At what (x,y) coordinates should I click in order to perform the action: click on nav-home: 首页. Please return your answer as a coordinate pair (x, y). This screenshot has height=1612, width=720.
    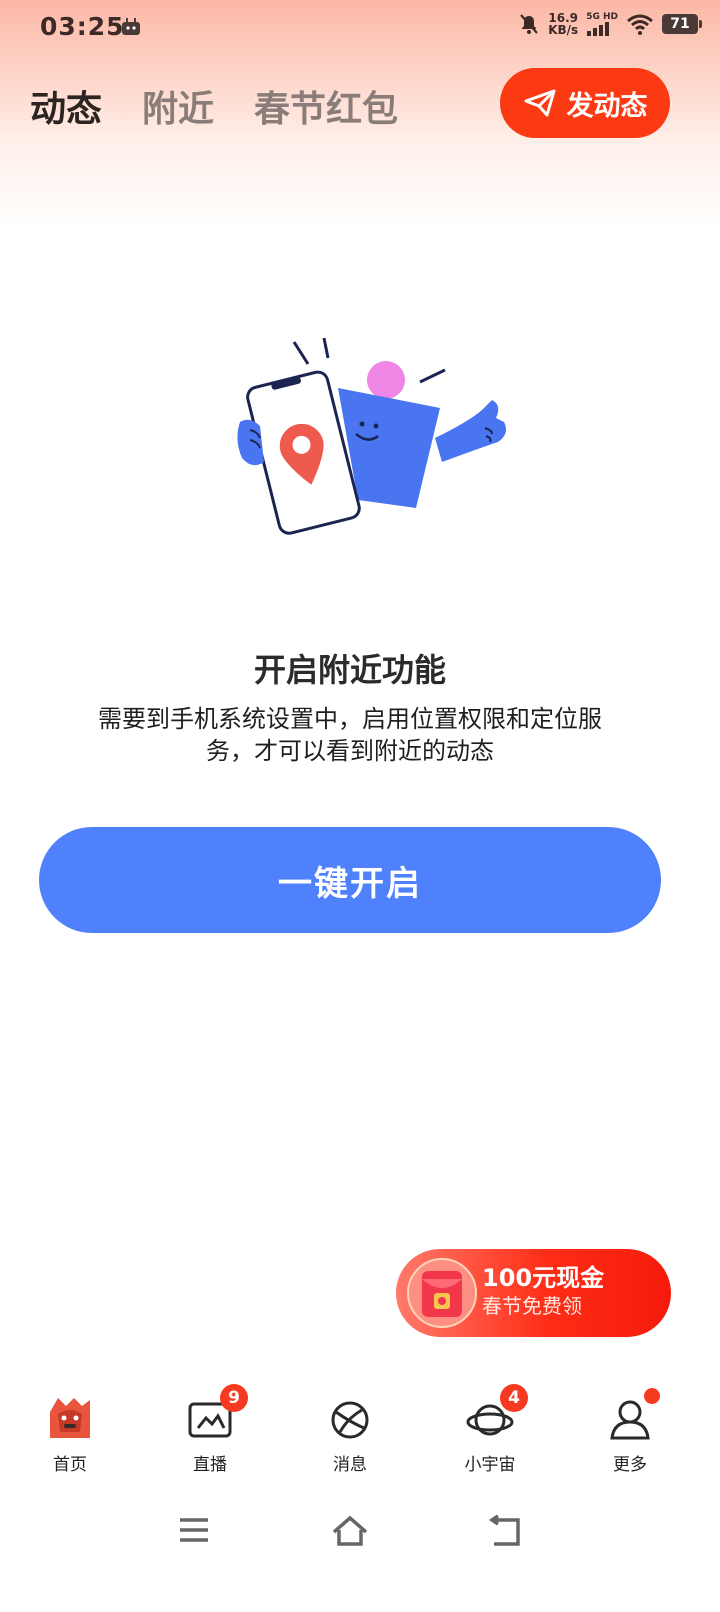
    Looking at the image, I should click on (70, 1430).